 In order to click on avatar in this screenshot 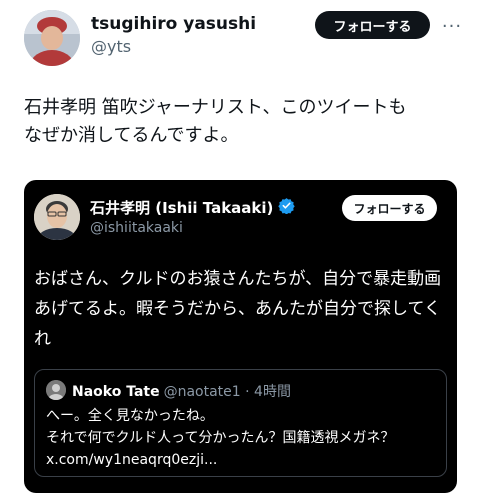, I will do `click(52, 38)`.